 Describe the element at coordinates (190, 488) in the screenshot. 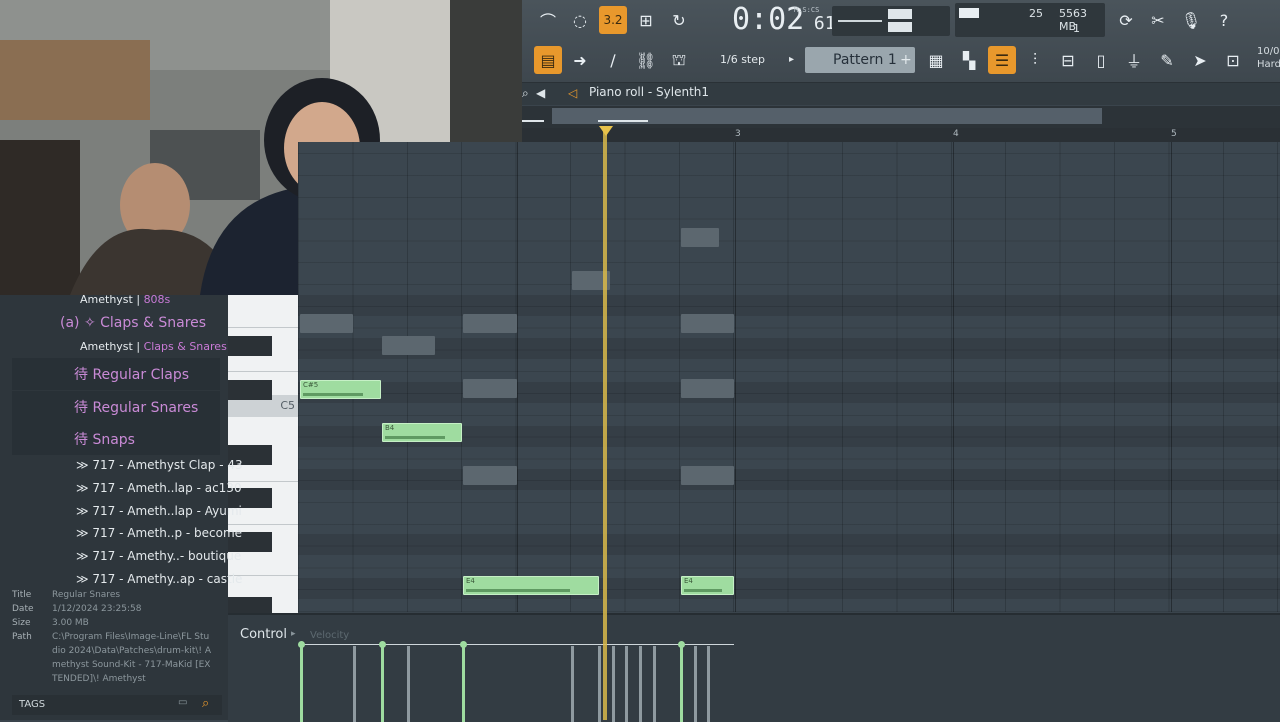

I see `file-item: ≫ 717 - Ameth..lap - ac130` at that location.